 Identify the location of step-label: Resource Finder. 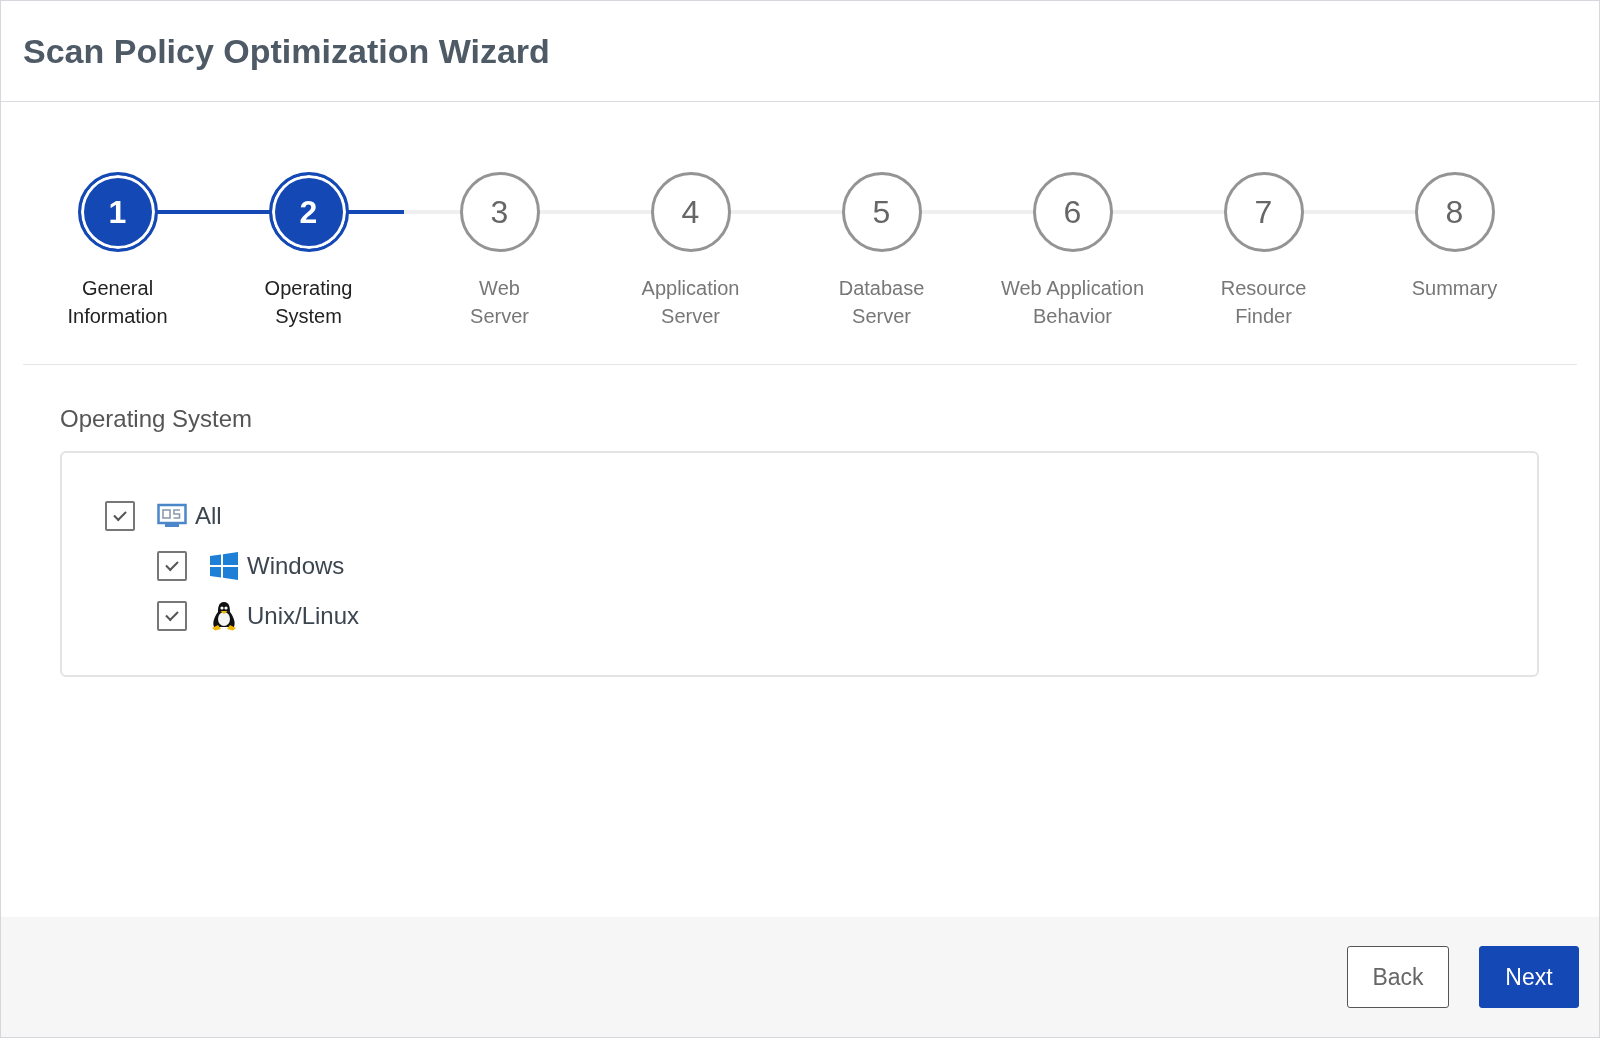
(1263, 302).